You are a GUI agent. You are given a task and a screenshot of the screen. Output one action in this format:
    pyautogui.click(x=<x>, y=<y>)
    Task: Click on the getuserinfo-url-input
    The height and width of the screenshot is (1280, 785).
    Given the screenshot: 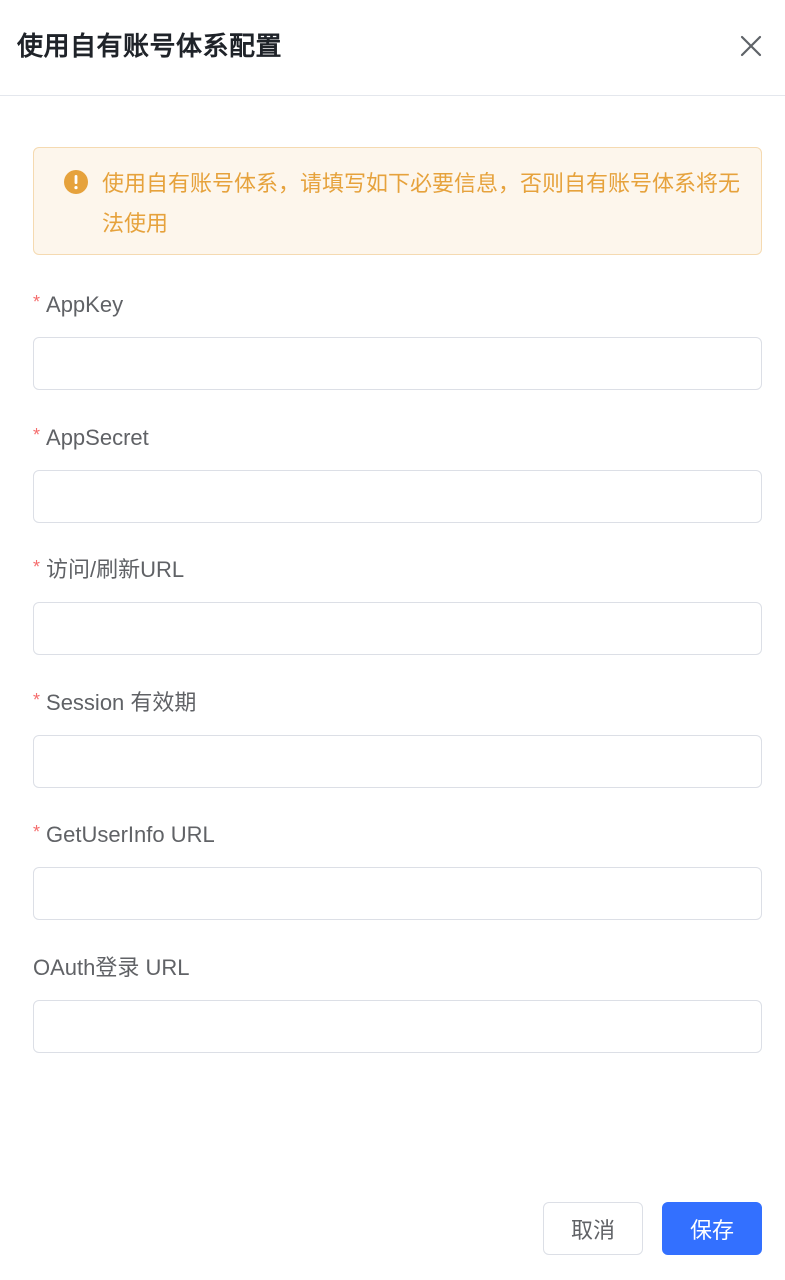 What is the action you would take?
    pyautogui.click(x=397, y=893)
    